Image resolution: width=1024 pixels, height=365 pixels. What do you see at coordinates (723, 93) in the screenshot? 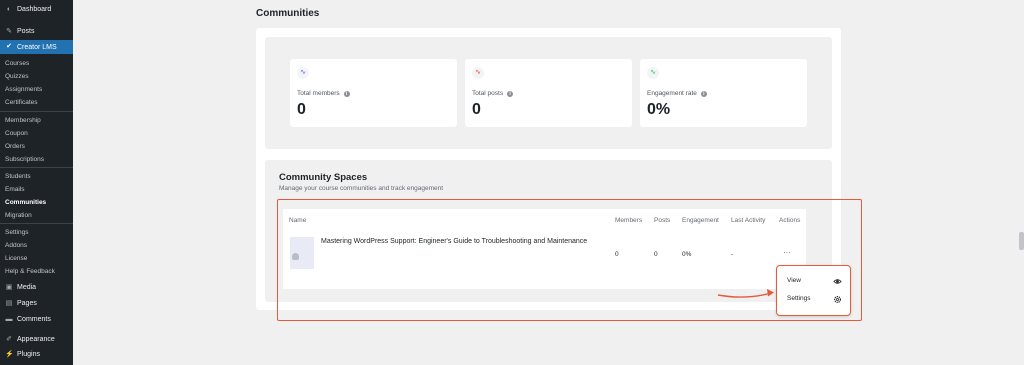
I see `stat-card-engagement-rate: ∿ Engagement rate i 0%` at bounding box center [723, 93].